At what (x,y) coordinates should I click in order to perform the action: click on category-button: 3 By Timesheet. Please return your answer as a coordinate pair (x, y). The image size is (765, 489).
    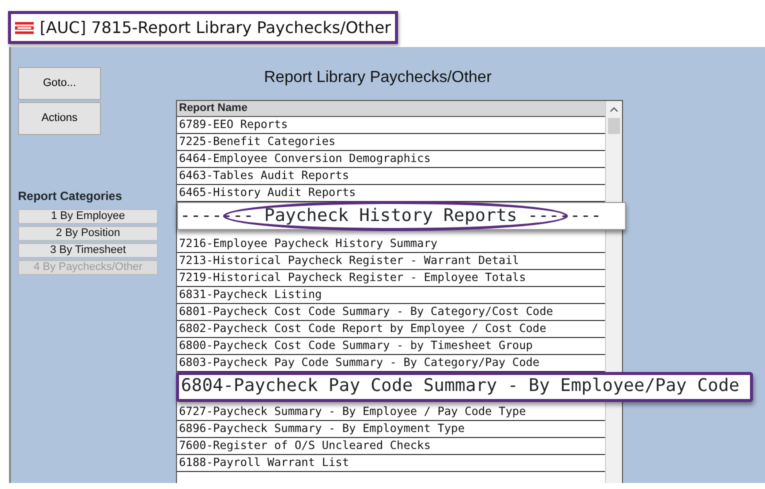
    Looking at the image, I should click on (88, 250).